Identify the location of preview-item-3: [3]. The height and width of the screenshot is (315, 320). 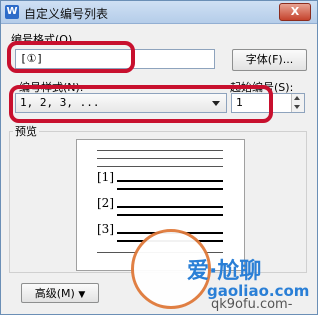
(105, 229).